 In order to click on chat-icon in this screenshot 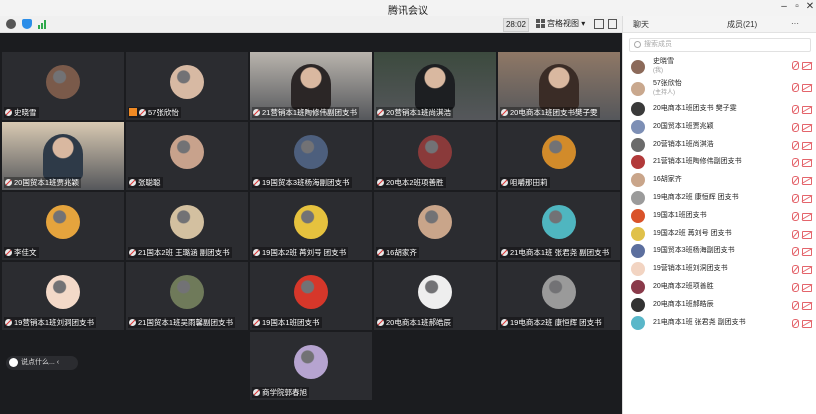, I will do `click(13, 362)`.